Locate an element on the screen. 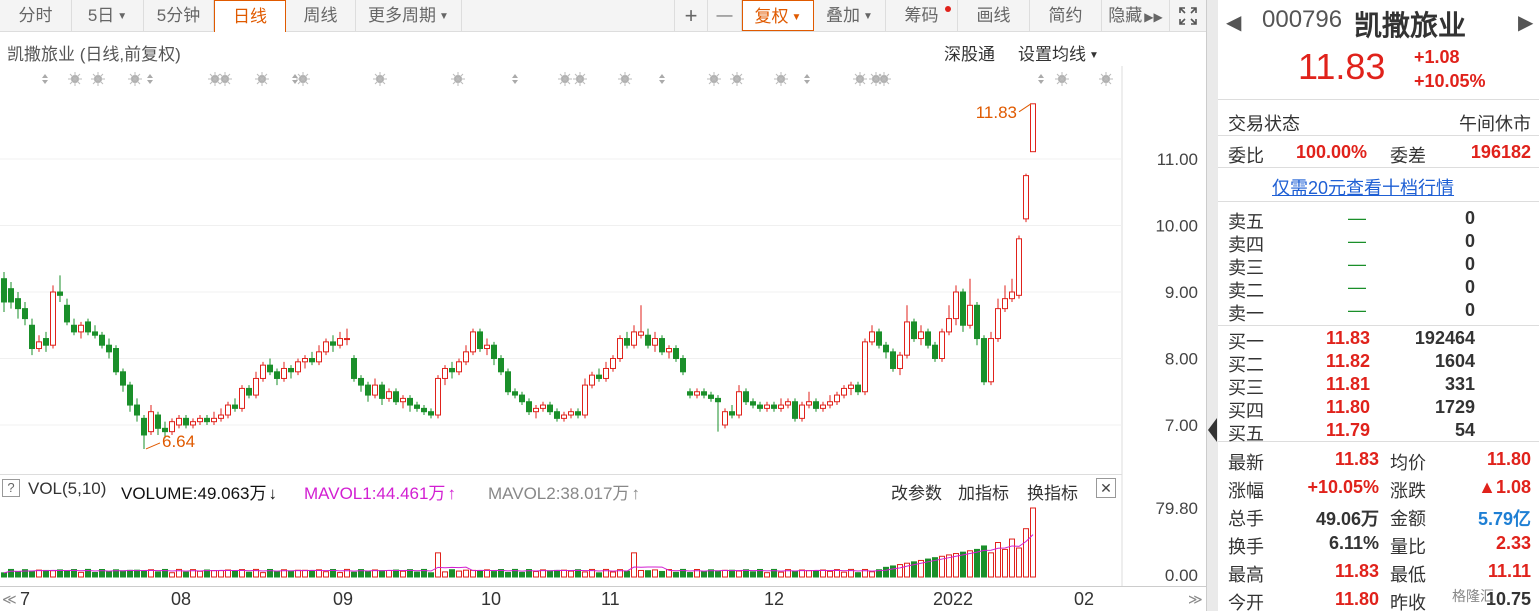 This screenshot has width=1539, height=611. close-indicator-button: ✕ is located at coordinates (1106, 488).